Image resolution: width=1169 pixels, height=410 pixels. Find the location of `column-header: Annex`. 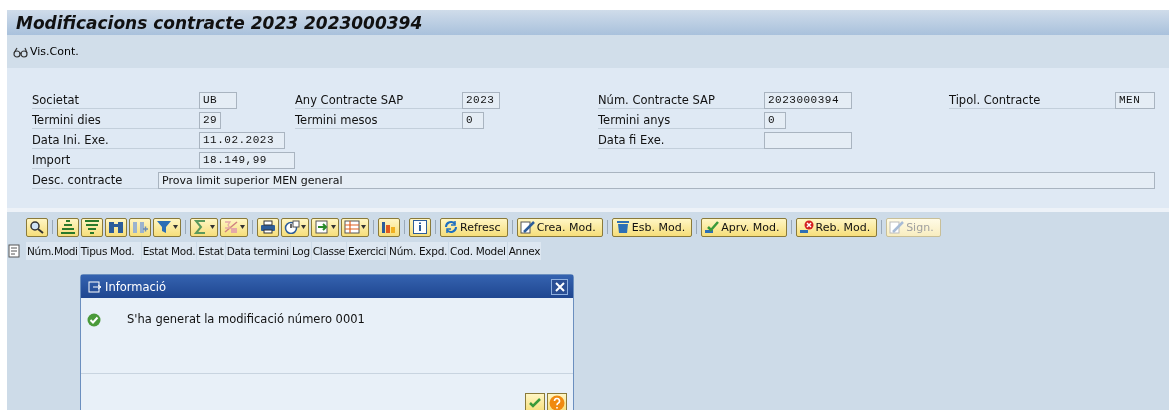

column-header: Annex is located at coordinates (524, 251).